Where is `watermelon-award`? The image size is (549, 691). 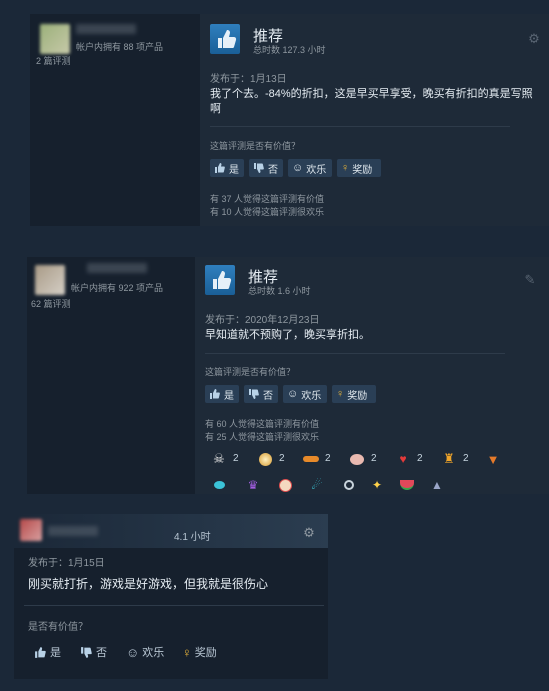
watermelon-award is located at coordinates (407, 485).